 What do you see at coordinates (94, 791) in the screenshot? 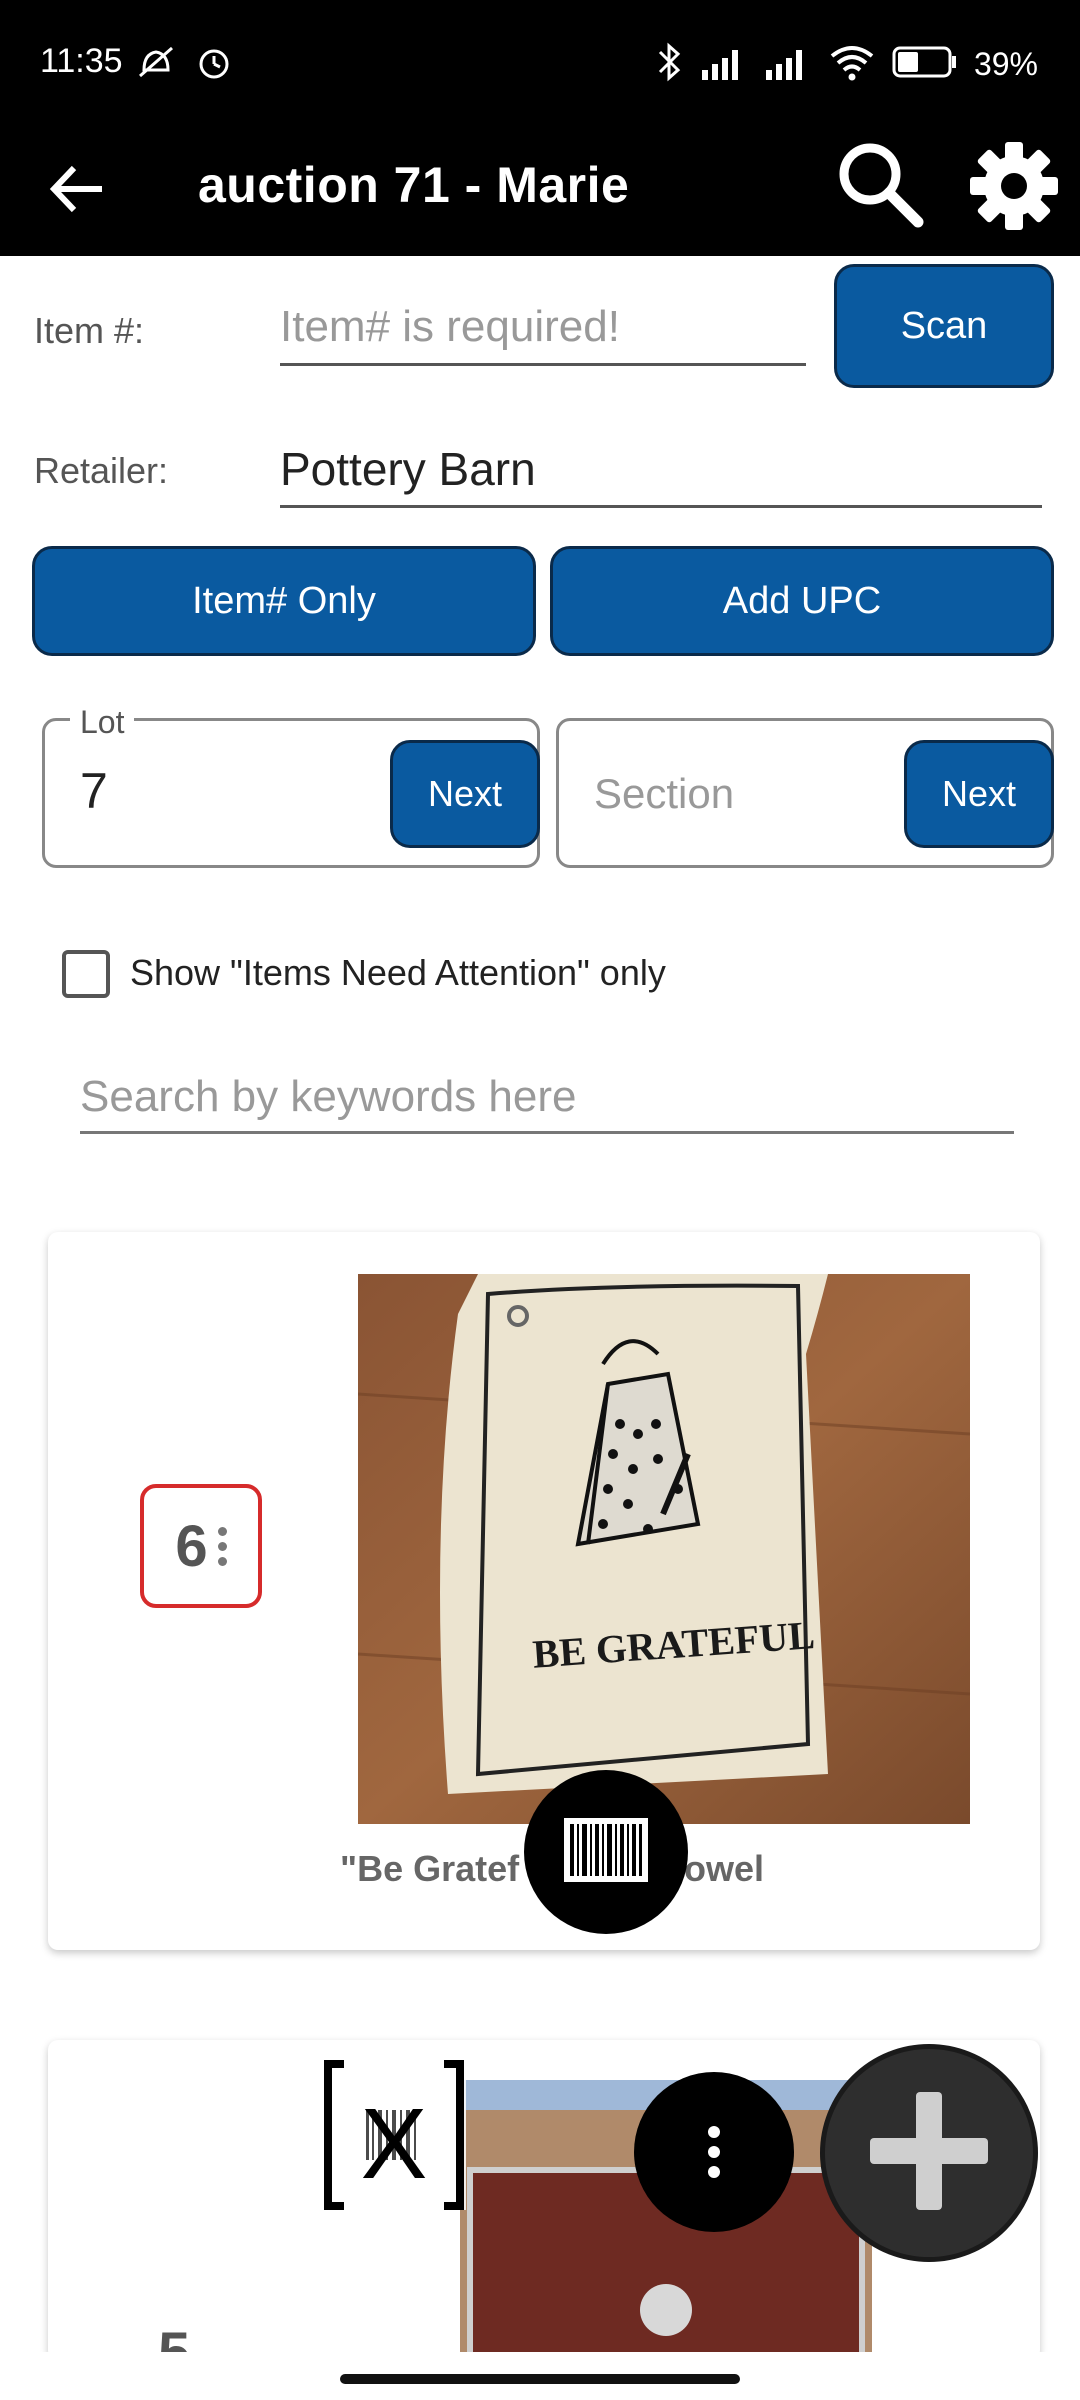
I see `lot-value: 7` at bounding box center [94, 791].